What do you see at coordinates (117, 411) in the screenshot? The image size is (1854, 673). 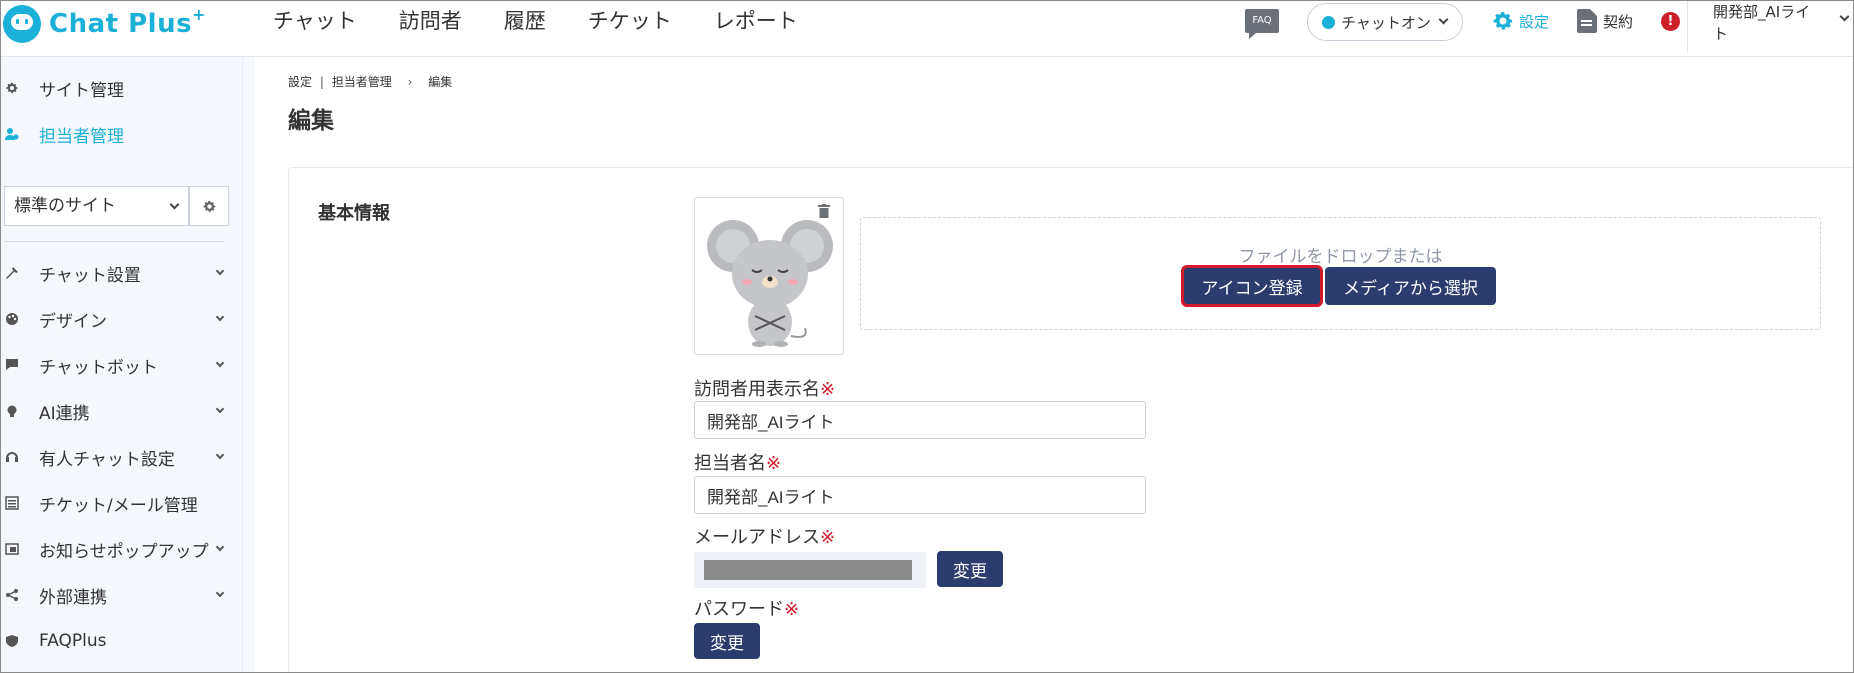 I see `sidebar-item-ai-integration: AI連携` at bounding box center [117, 411].